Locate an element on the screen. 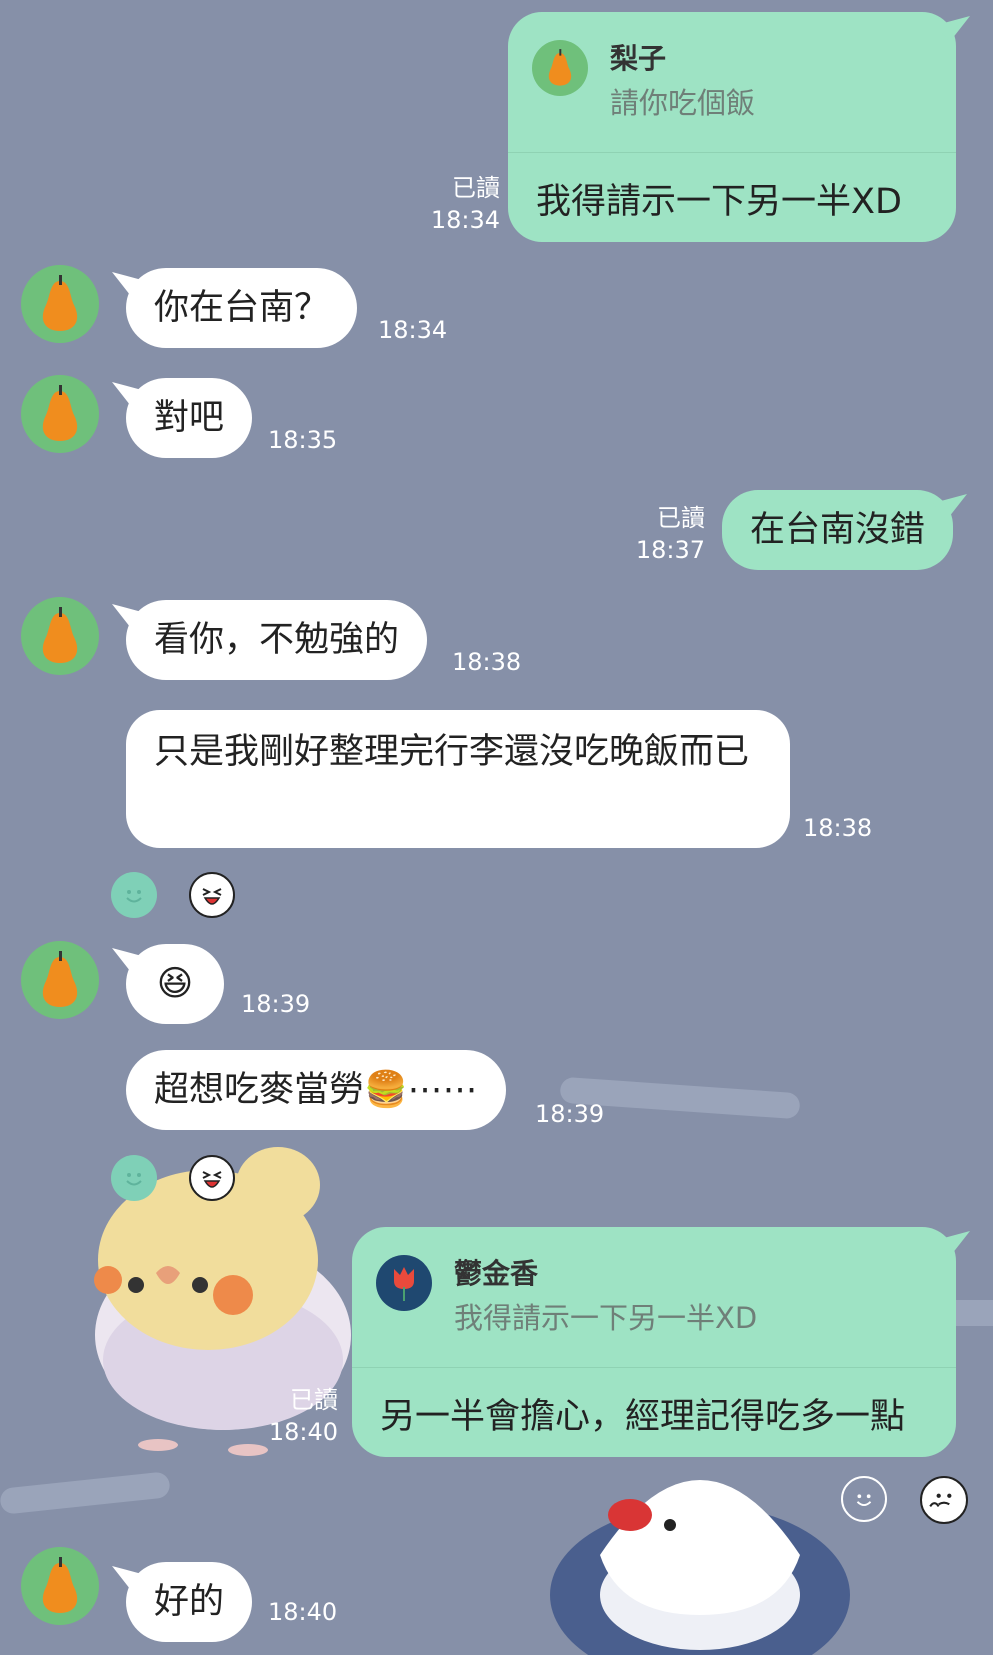 This screenshot has height=1655, width=993. message-text: 超想吃麥當勞🍔⋯⋯ is located at coordinates (316, 1090).